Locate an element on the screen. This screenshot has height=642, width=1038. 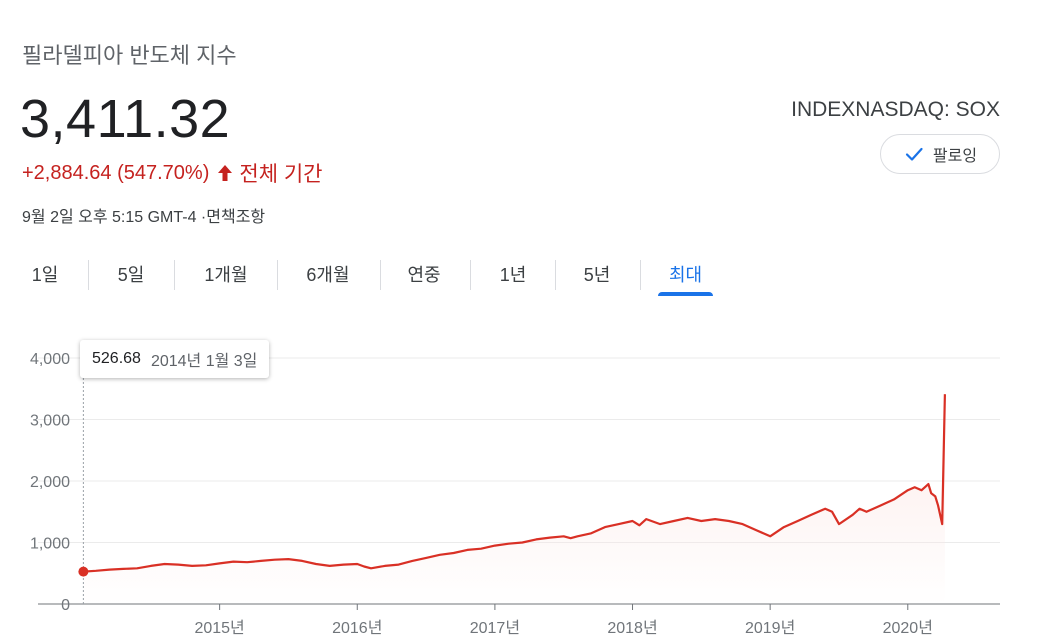
check-icon is located at coordinates (914, 154).